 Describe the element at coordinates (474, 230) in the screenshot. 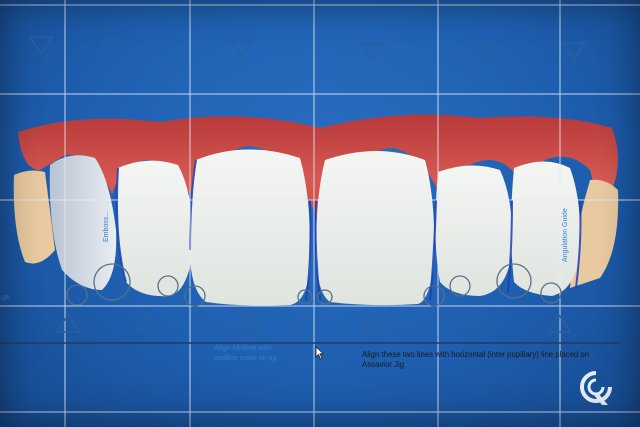

I see `tooth-lateral-right` at that location.